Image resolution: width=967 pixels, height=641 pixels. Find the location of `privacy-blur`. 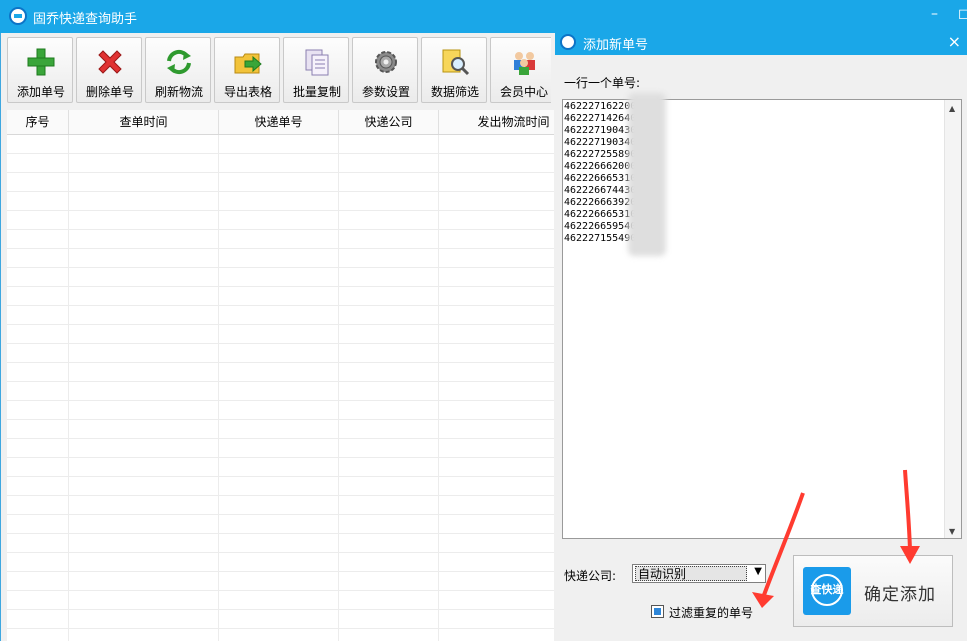

privacy-blur is located at coordinates (647, 174).